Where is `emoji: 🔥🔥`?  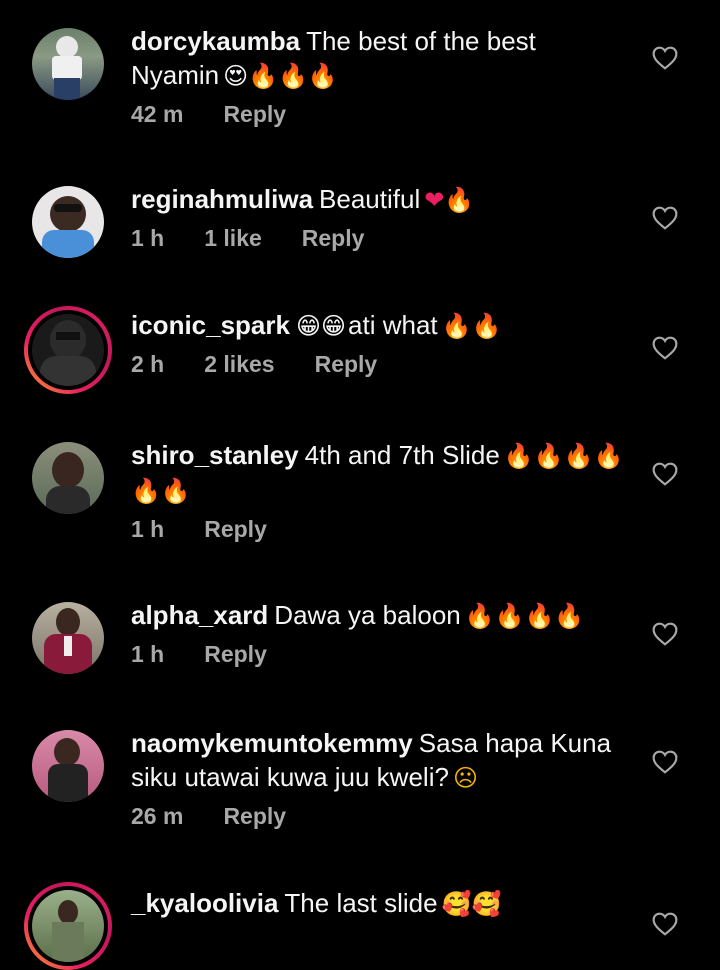 emoji: 🔥🔥 is located at coordinates (471, 326).